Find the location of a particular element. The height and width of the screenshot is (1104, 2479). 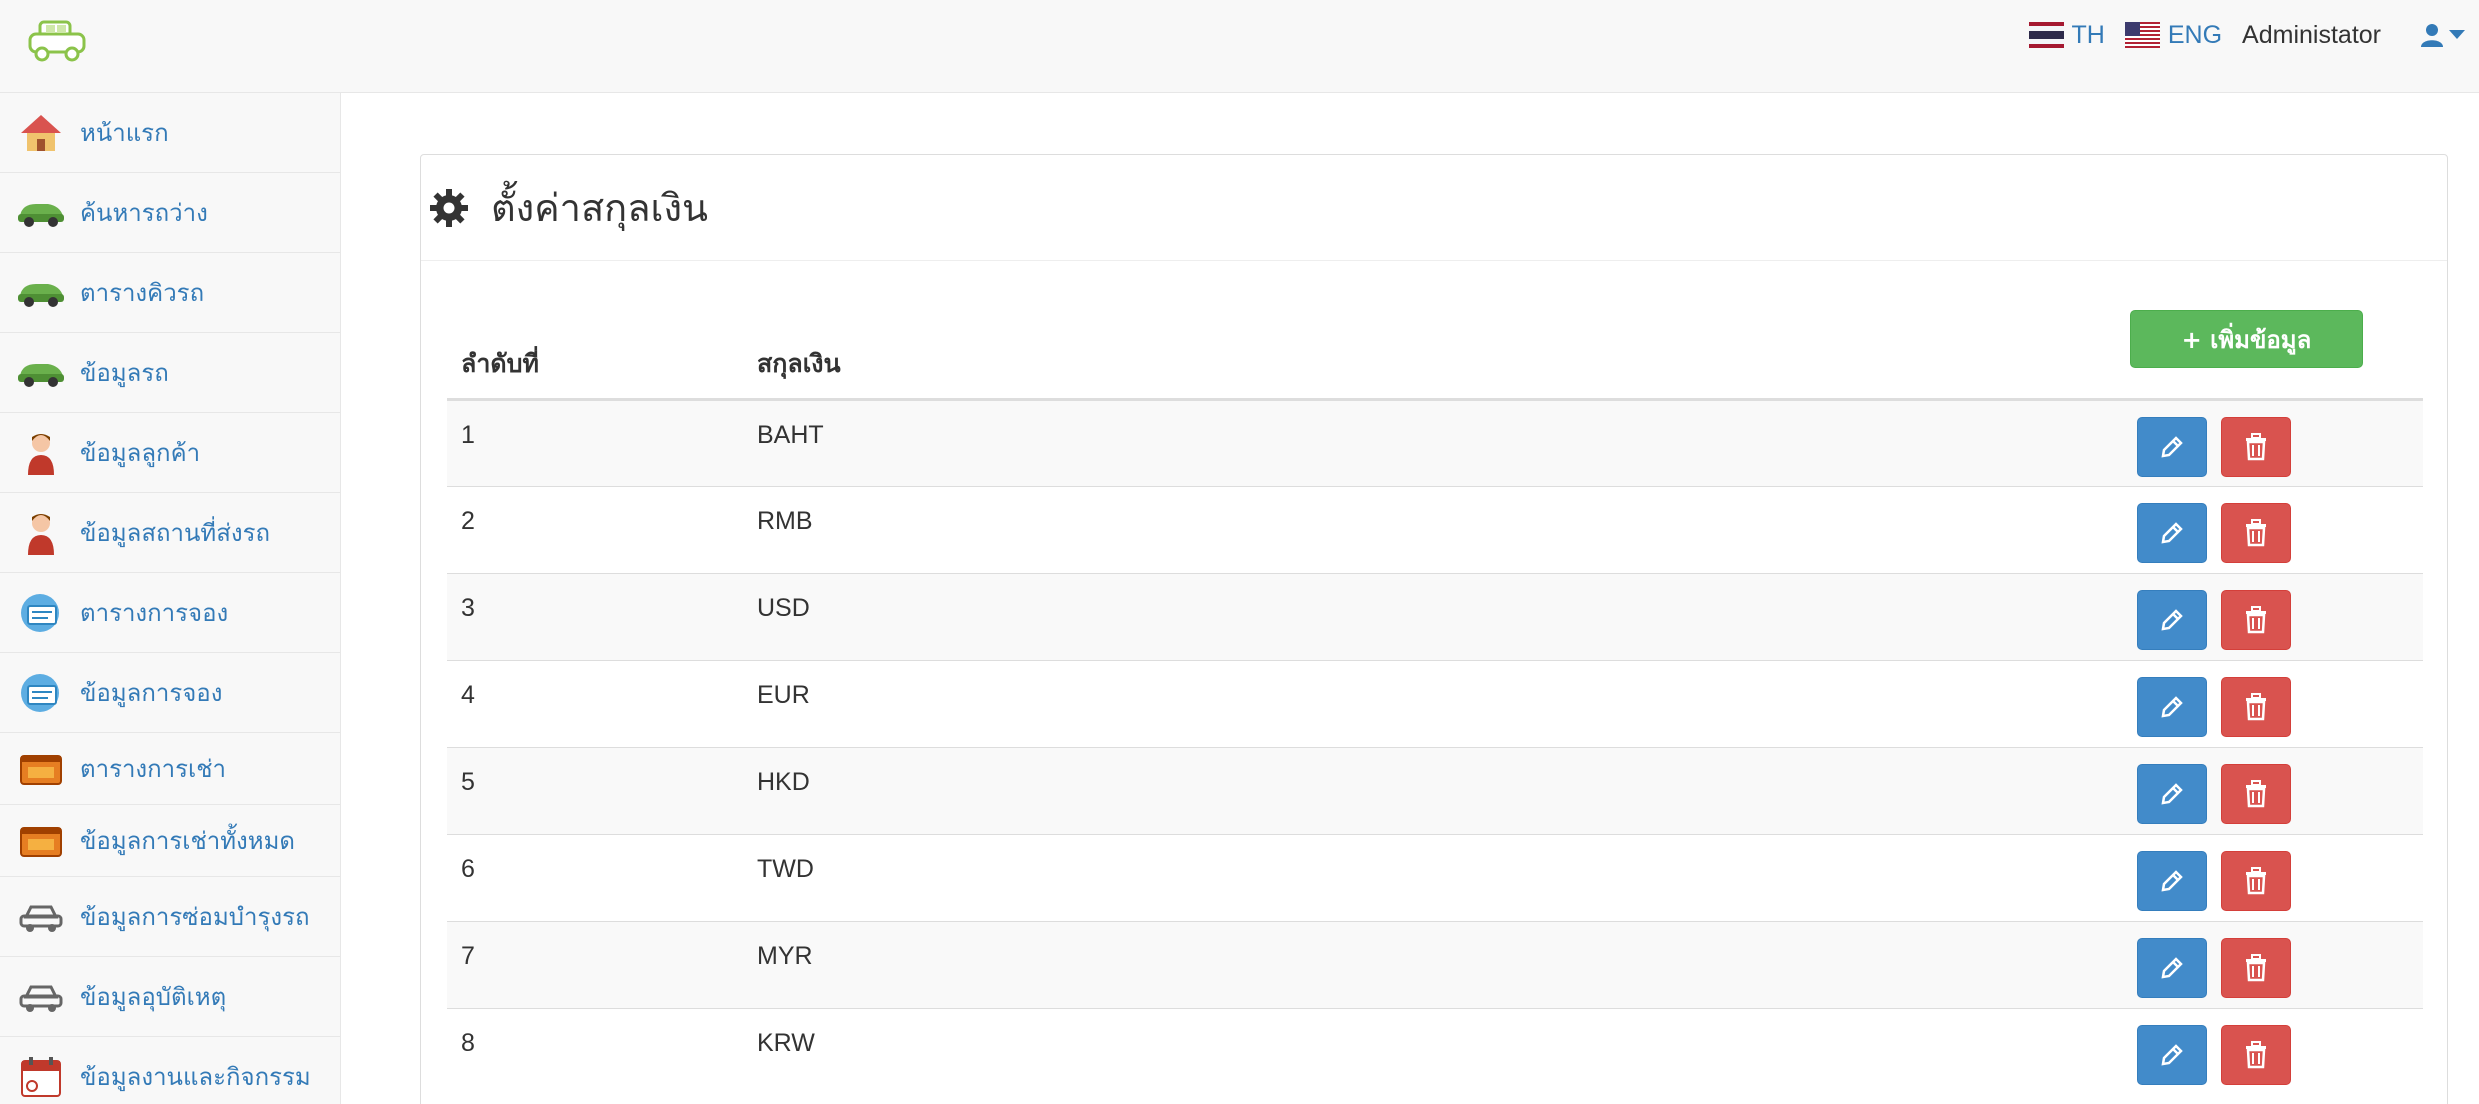

cell-currency: RMB is located at coordinates (1433, 530).